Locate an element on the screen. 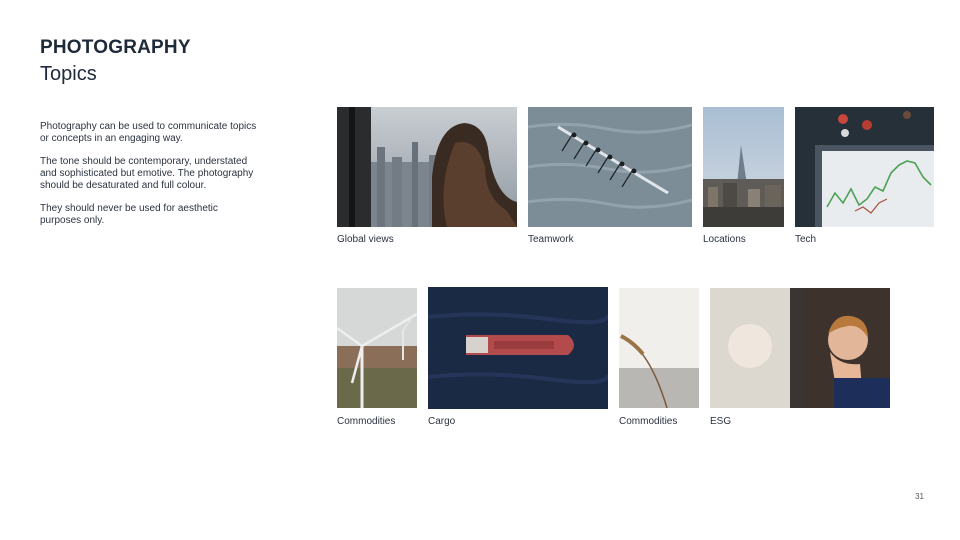  photo-tech is located at coordinates (864, 167).